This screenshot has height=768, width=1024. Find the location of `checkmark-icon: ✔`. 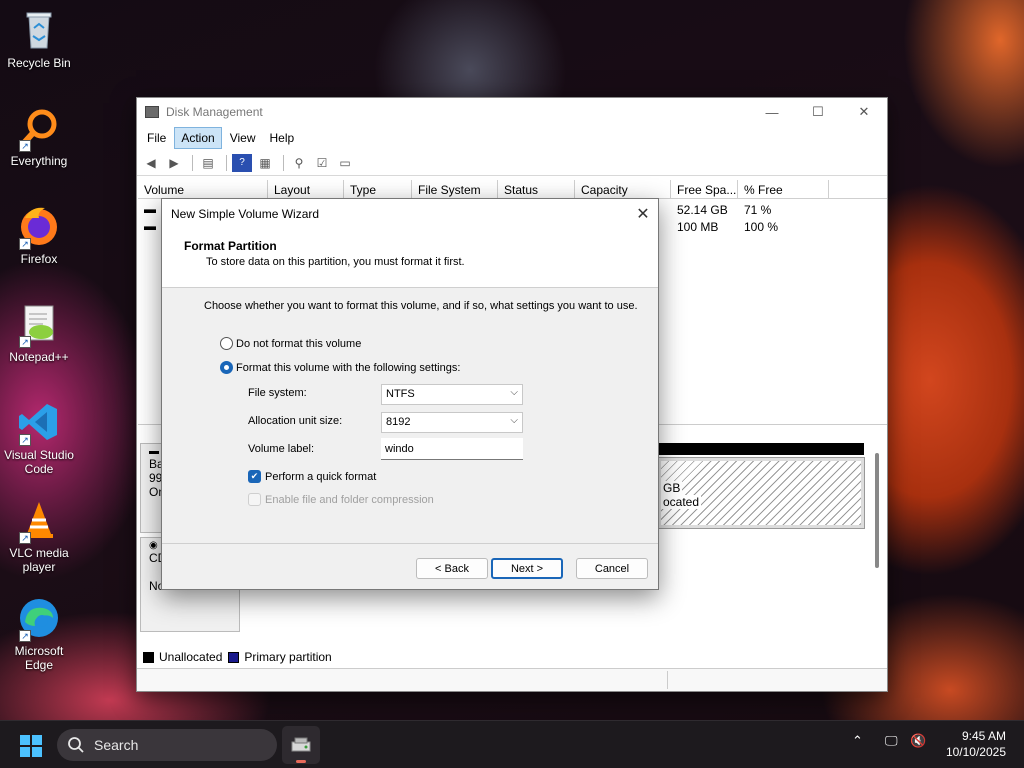

checkmark-icon: ✔ is located at coordinates (254, 476).